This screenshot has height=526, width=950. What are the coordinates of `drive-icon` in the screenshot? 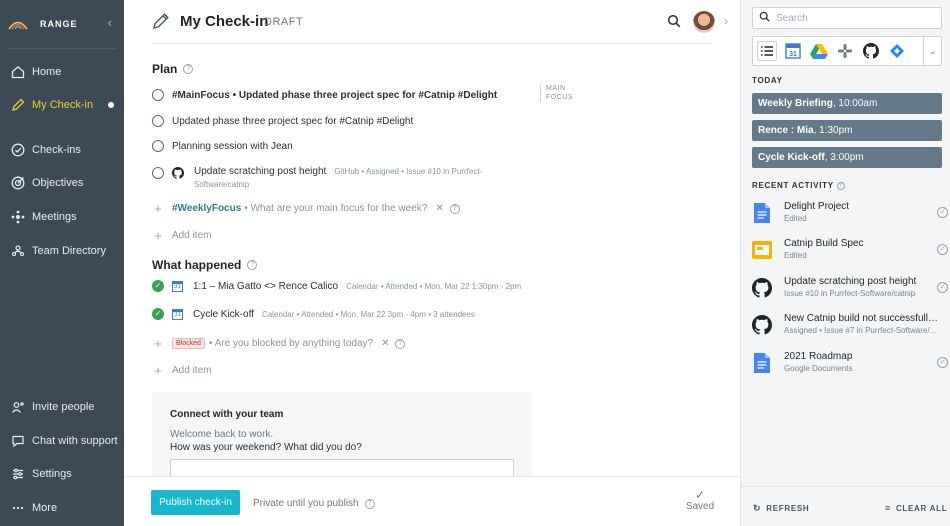 It's located at (819, 51).